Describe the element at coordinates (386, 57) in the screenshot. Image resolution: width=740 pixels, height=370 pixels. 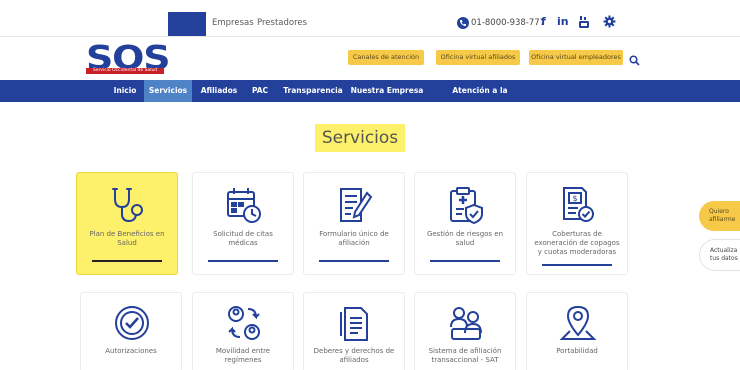
I see `canales-atencion-button: Canales de atención` at that location.